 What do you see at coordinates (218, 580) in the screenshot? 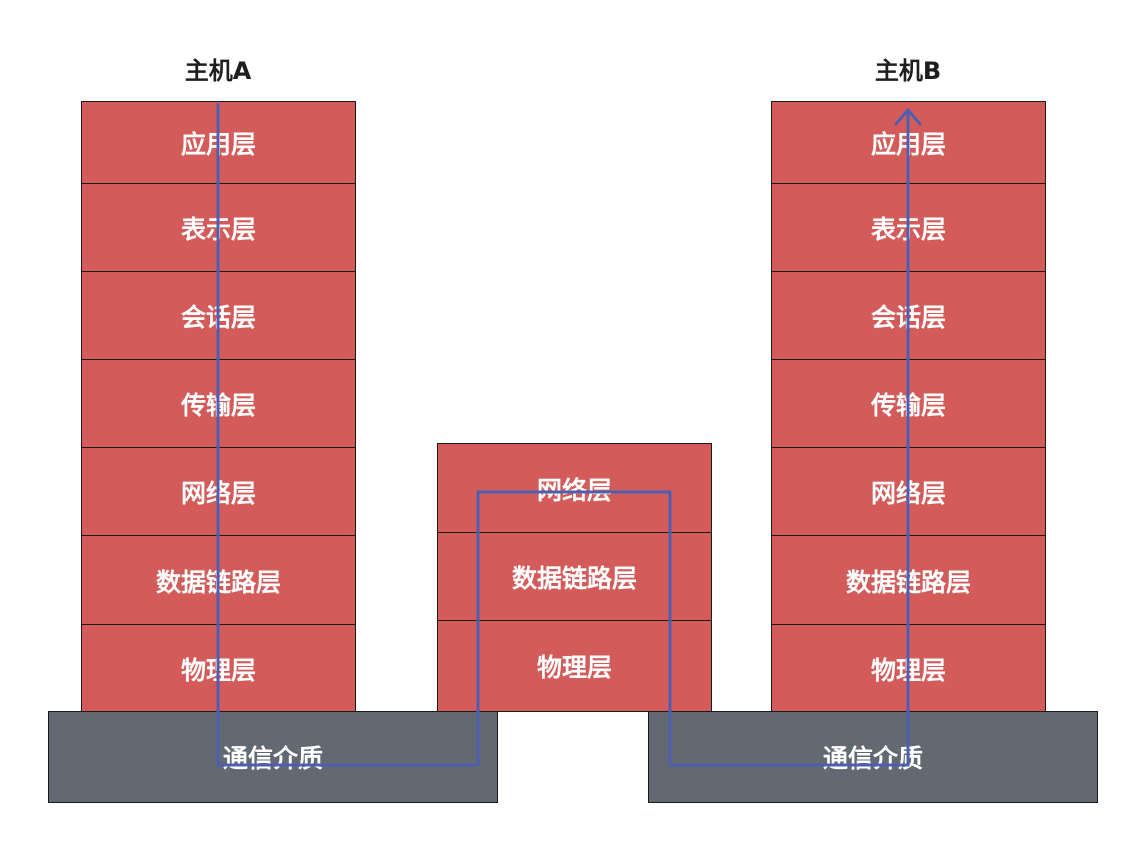
I see `host-a-datalink-layer: 数据链路层` at bounding box center [218, 580].